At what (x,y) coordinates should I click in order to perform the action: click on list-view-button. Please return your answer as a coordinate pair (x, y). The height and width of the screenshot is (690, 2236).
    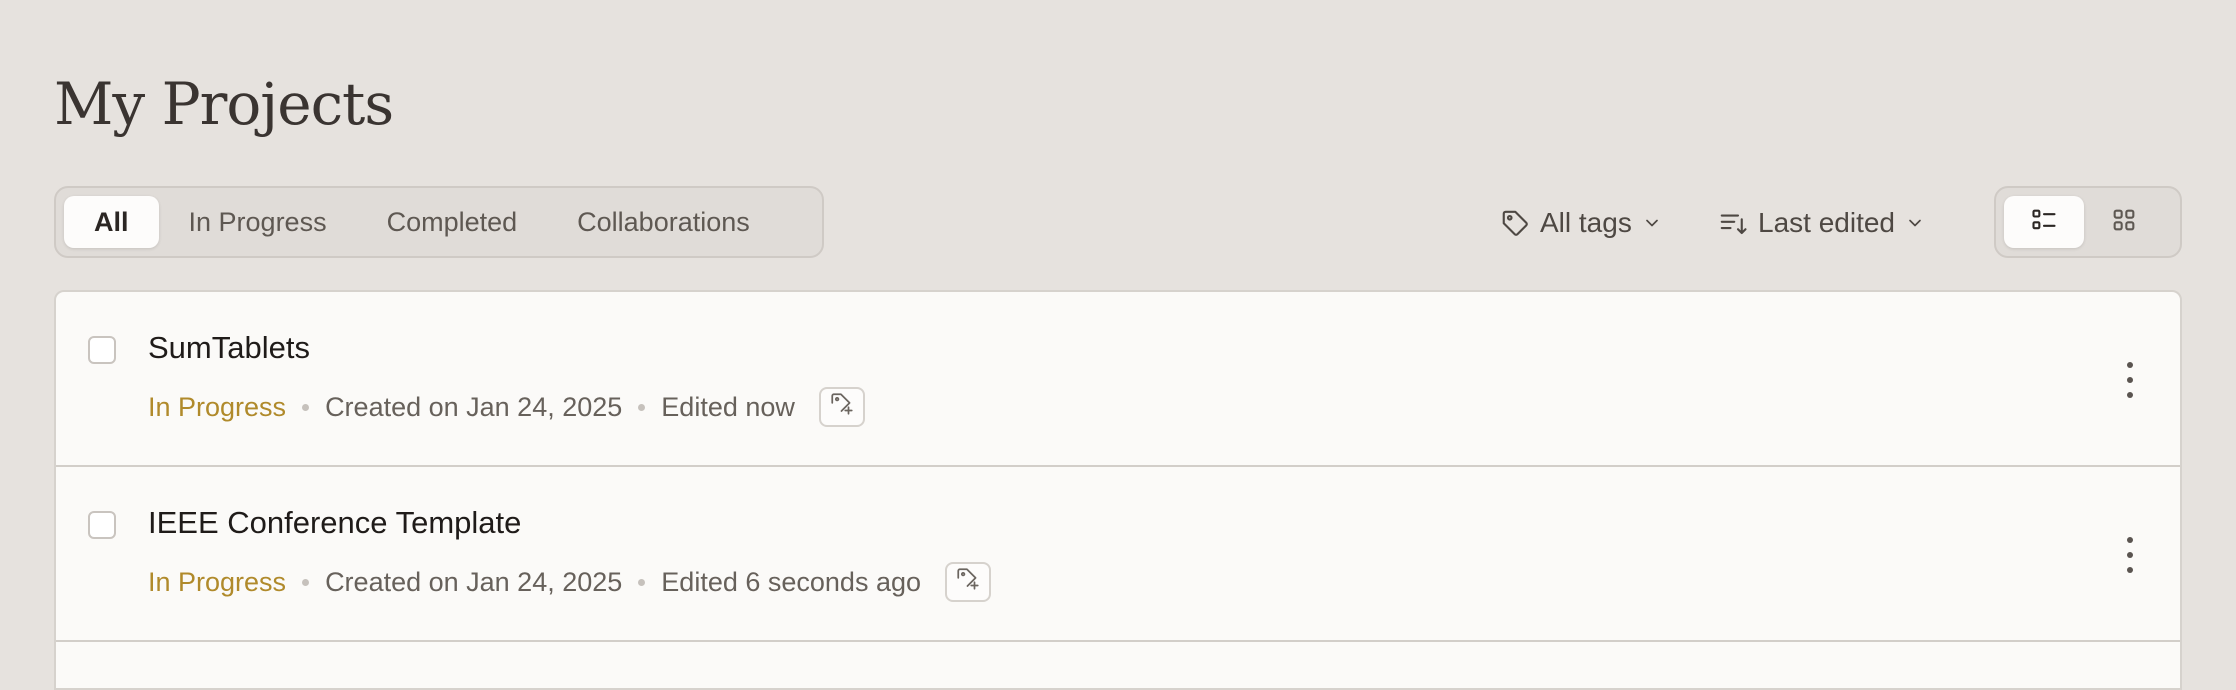
    Looking at the image, I should click on (2044, 222).